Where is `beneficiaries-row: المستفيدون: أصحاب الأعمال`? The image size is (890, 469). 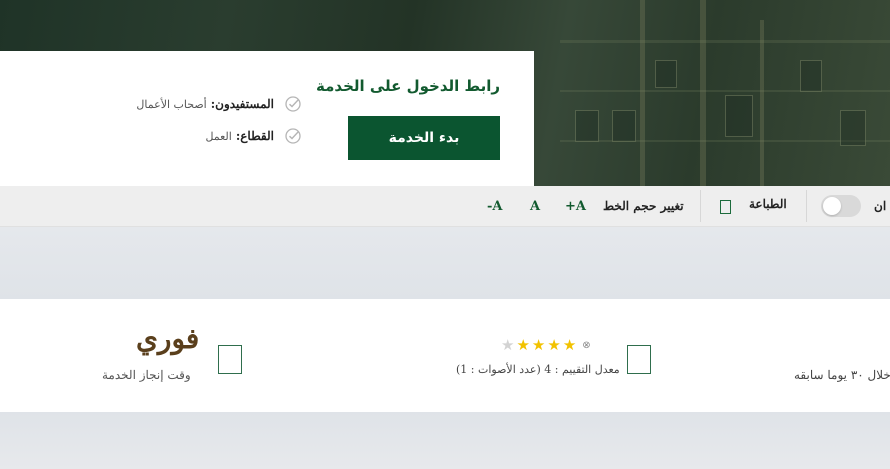
beneficiaries-row: المستفيدون: أصحاب الأعمال is located at coordinates (219, 104).